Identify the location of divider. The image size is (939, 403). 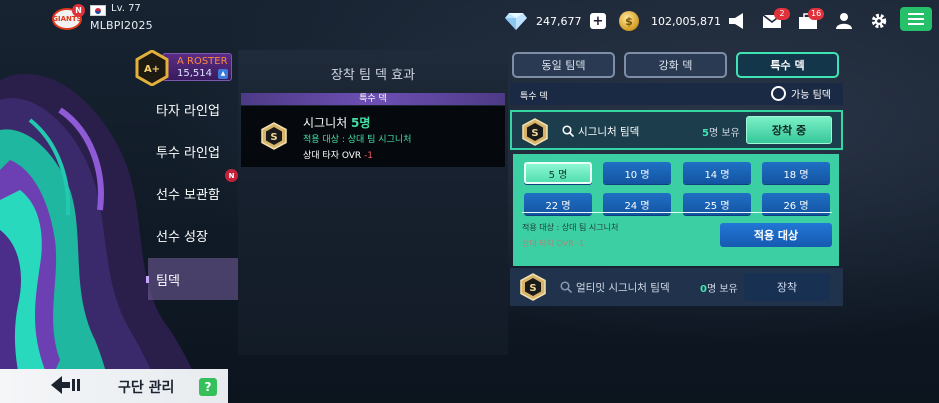
(677, 212).